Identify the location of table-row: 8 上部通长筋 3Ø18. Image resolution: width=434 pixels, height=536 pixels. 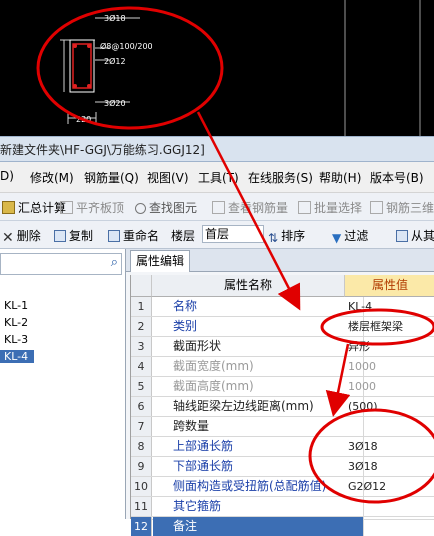
(282, 447).